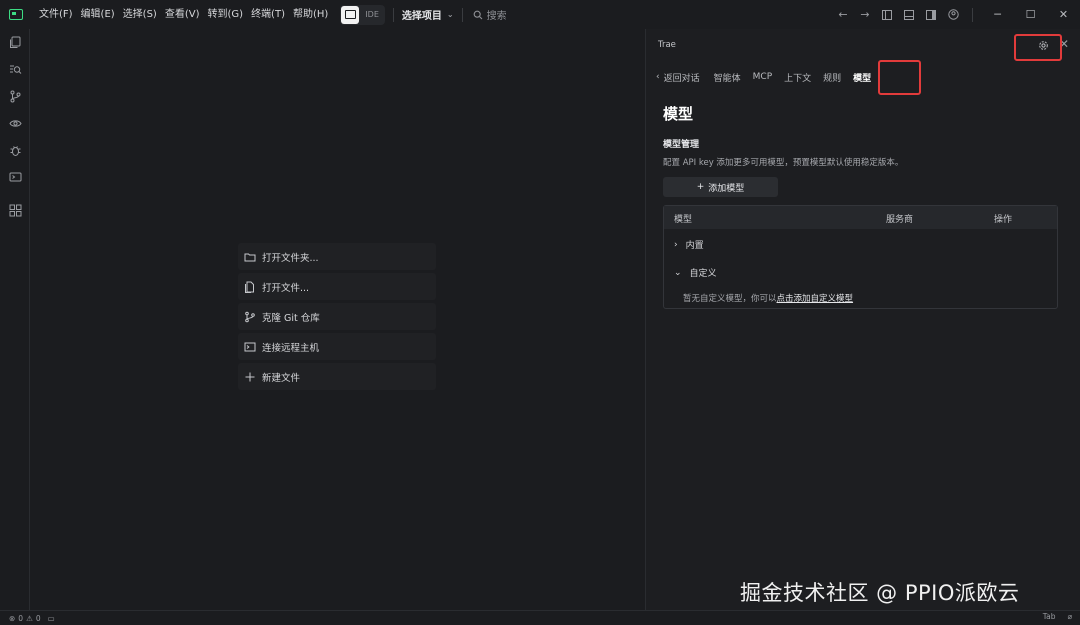 The image size is (1080, 625). What do you see at coordinates (15, 42) in the screenshot?
I see `explorer-icon` at bounding box center [15, 42].